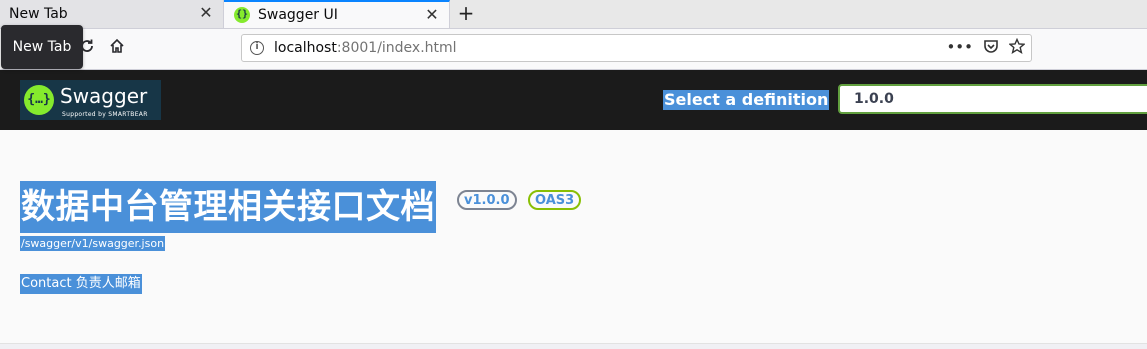  Describe the element at coordinates (39, 100) in the screenshot. I see `swagger-logo-icon: {…}` at that location.